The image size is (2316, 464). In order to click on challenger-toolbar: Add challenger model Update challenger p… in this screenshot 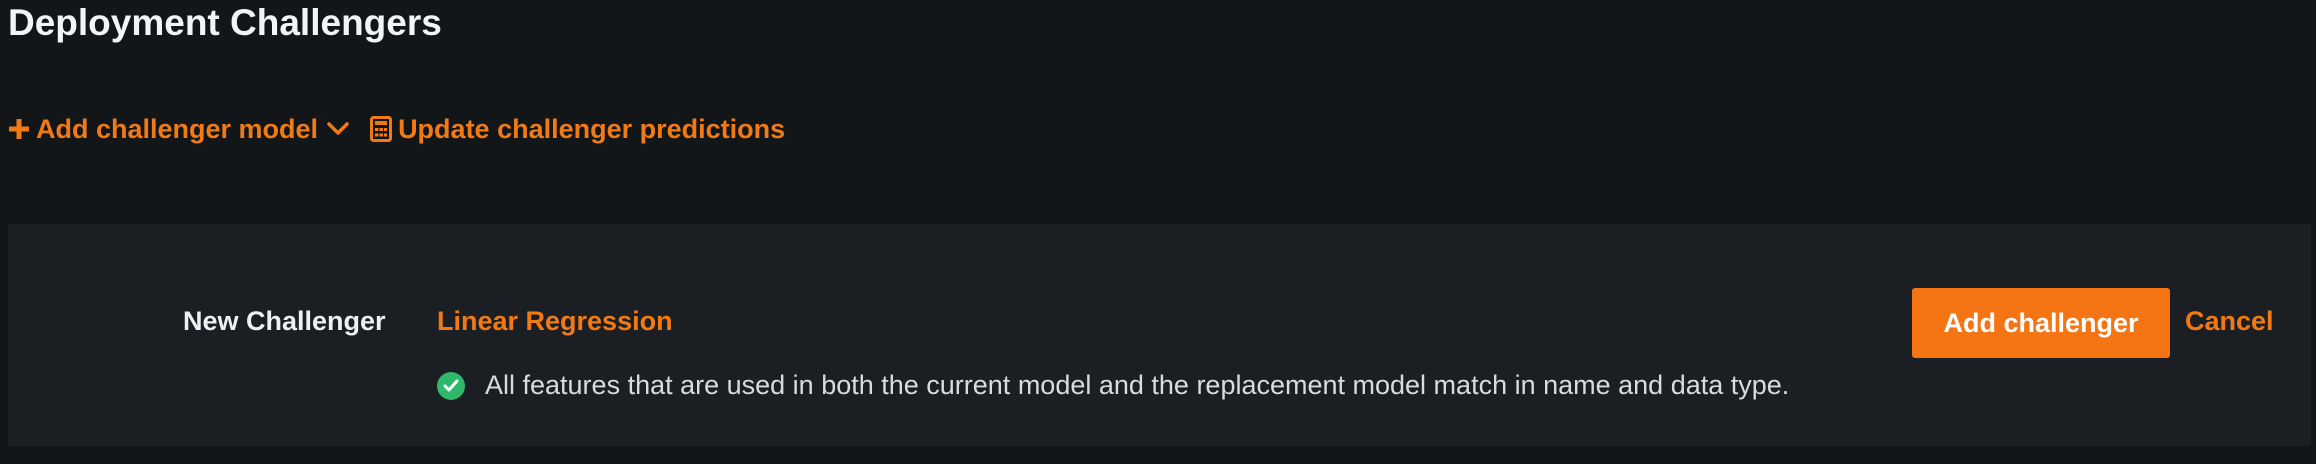, I will do `click(396, 129)`.